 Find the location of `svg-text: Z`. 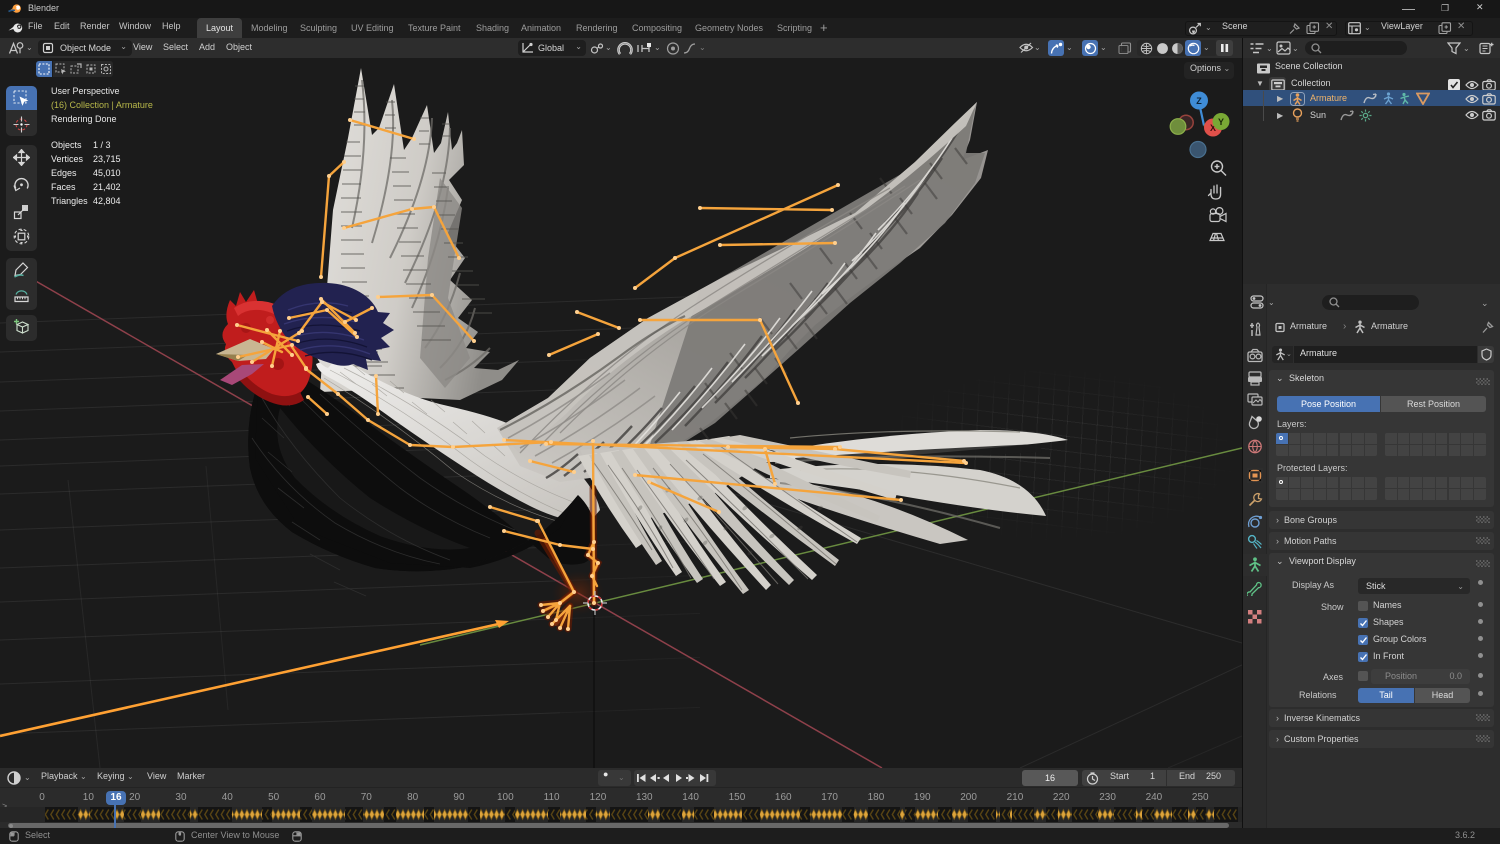

svg-text: Z is located at coordinates (1199, 101).